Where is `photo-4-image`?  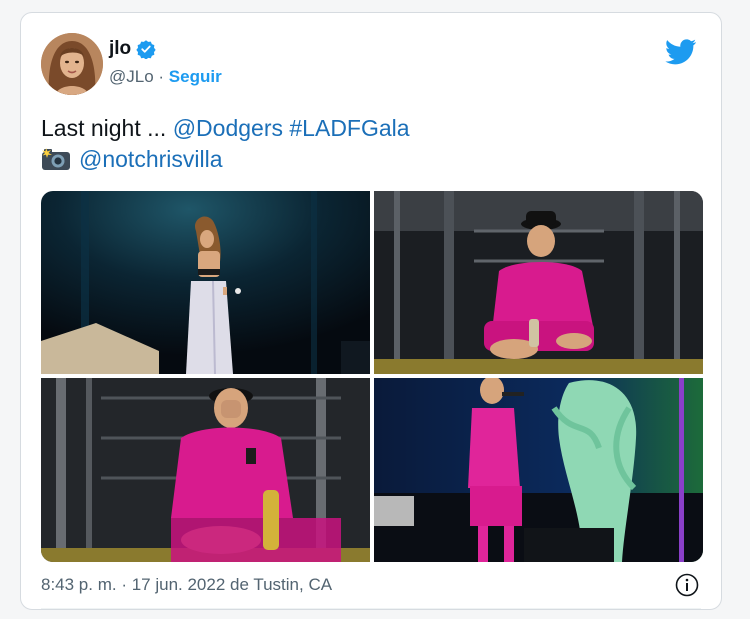 photo-4-image is located at coordinates (538, 470).